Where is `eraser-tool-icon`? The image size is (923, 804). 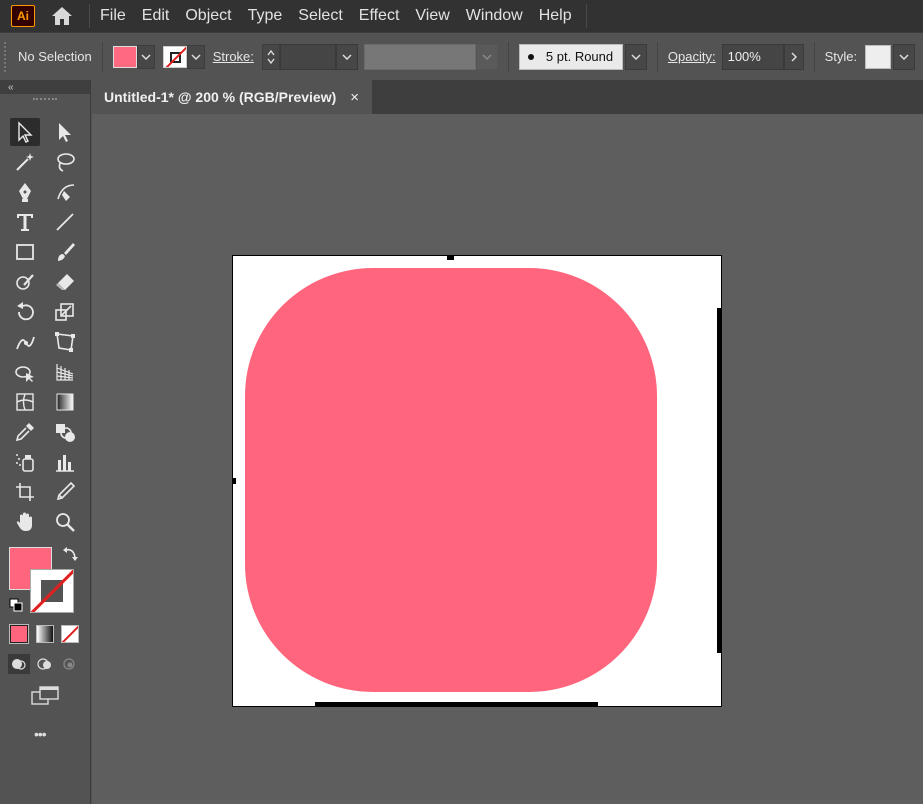
eraser-tool-icon is located at coordinates (65, 282).